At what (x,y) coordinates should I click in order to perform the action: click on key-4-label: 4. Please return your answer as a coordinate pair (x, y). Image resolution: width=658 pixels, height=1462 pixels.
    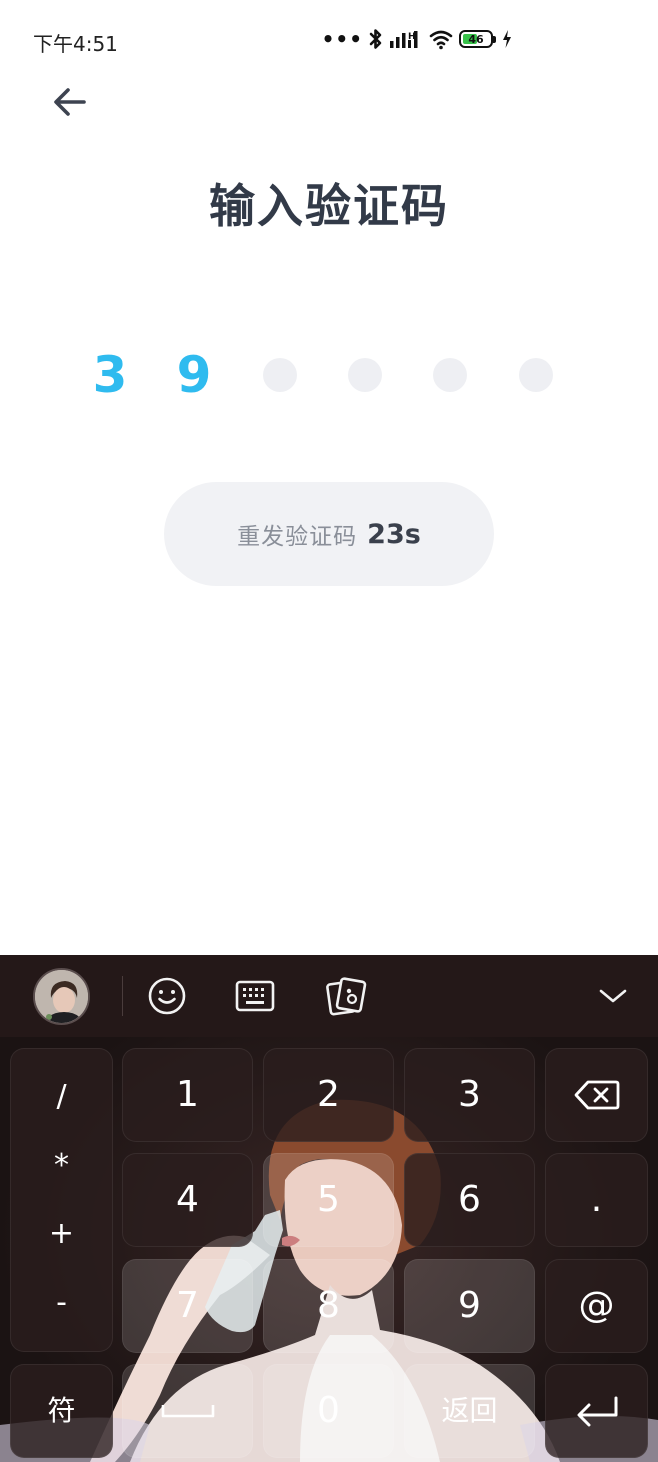
    Looking at the image, I should click on (187, 1199).